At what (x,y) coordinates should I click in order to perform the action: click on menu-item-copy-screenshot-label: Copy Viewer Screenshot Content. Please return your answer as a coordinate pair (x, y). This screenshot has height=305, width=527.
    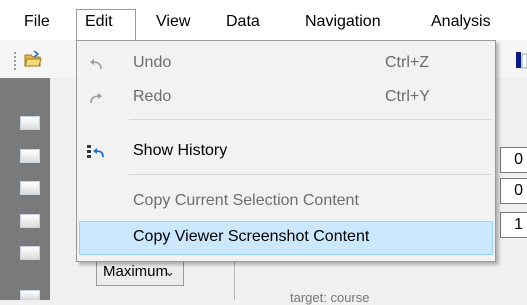
    Looking at the image, I should click on (251, 236).